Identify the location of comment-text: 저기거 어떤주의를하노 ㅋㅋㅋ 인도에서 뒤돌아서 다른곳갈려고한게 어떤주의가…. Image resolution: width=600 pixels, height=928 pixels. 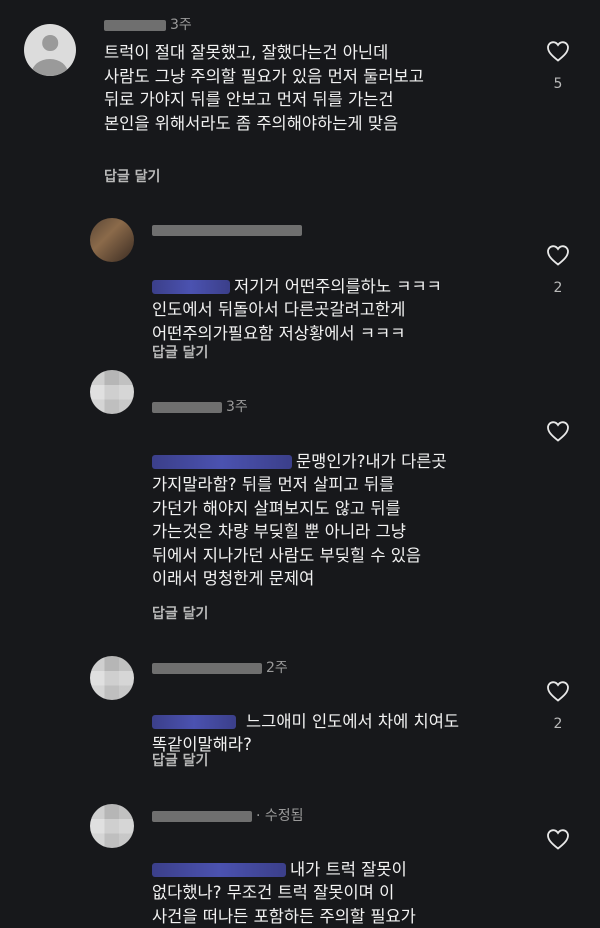
(347, 298).